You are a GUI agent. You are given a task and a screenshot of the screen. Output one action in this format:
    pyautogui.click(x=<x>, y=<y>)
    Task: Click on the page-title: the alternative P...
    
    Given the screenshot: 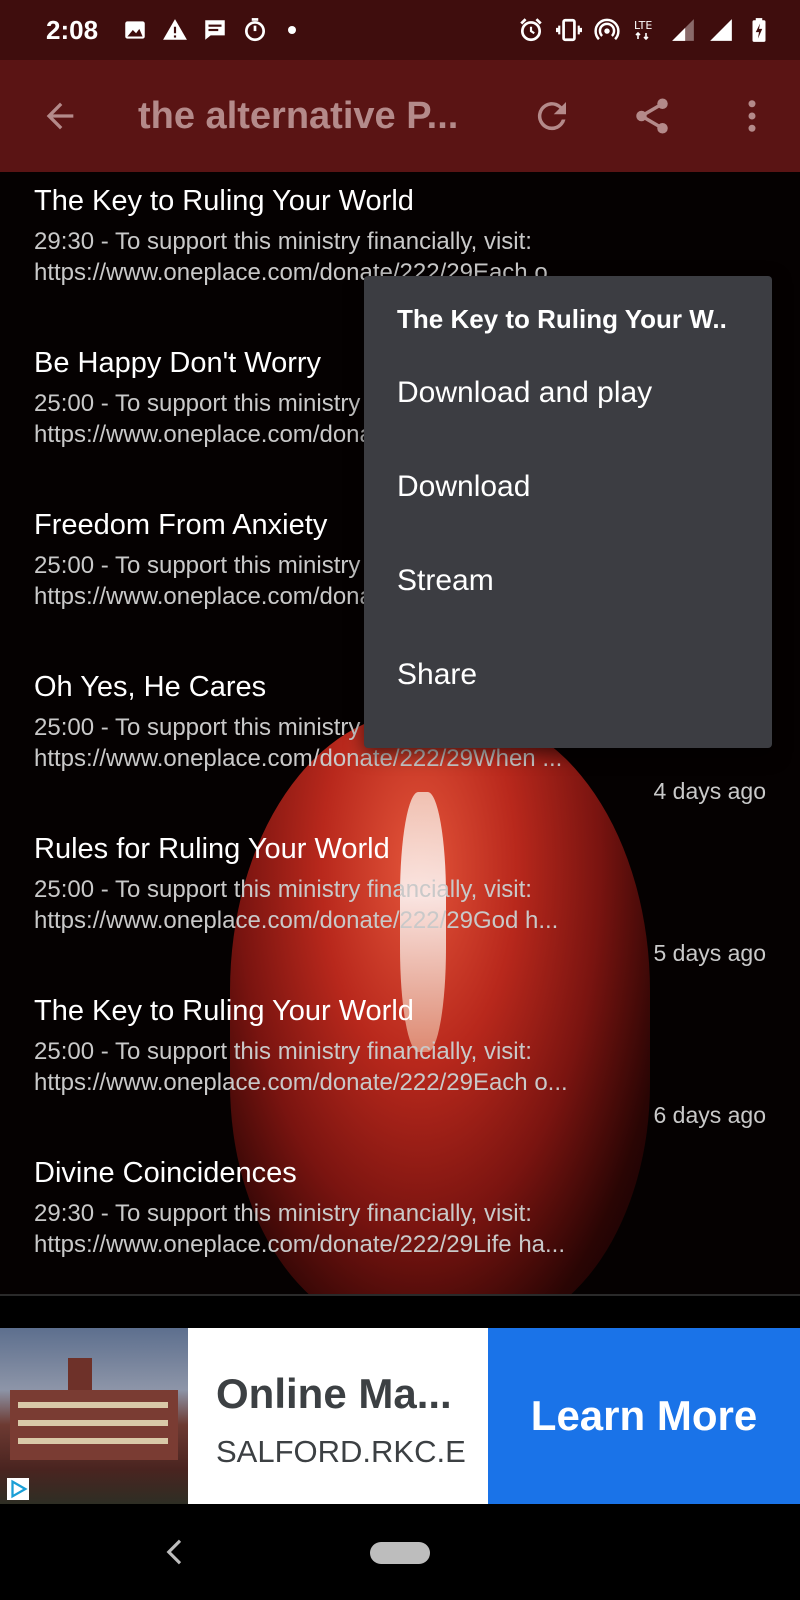 What is the action you would take?
    pyautogui.click(x=298, y=115)
    